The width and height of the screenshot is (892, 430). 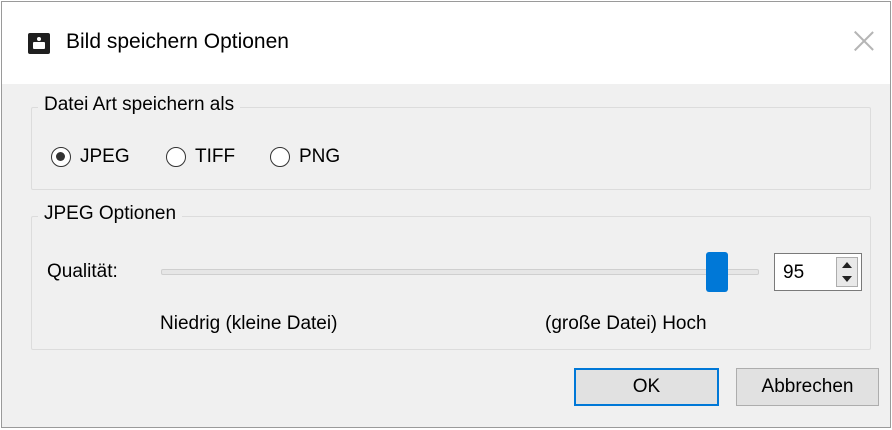 I want to click on spin-down-icon, so click(x=847, y=279).